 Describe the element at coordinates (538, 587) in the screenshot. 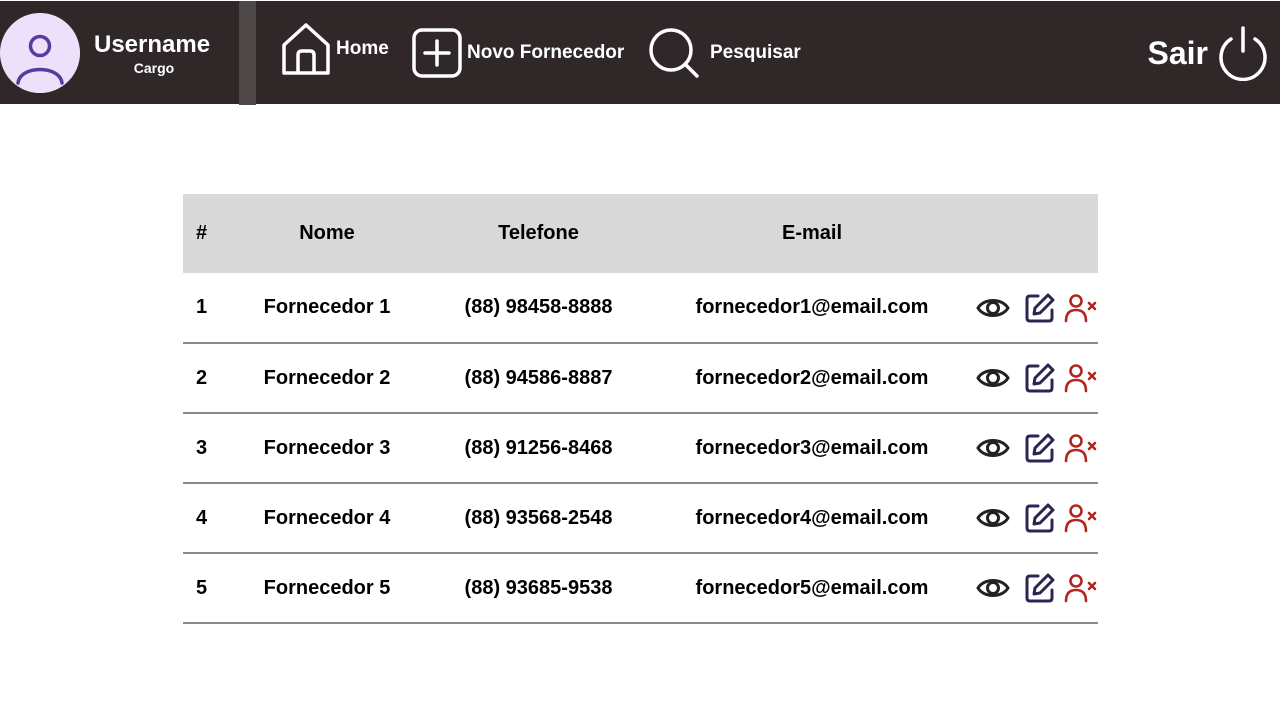

I see `supplier-phone: (88) 93685-9538` at that location.